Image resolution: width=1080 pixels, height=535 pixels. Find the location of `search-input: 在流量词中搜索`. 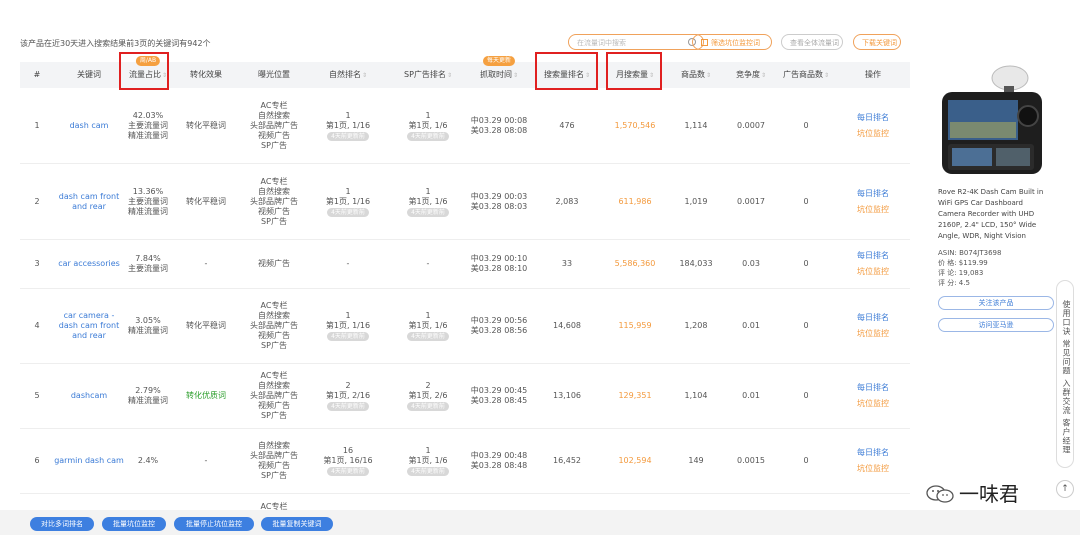

search-input: 在流量词中搜索 is located at coordinates (636, 42).